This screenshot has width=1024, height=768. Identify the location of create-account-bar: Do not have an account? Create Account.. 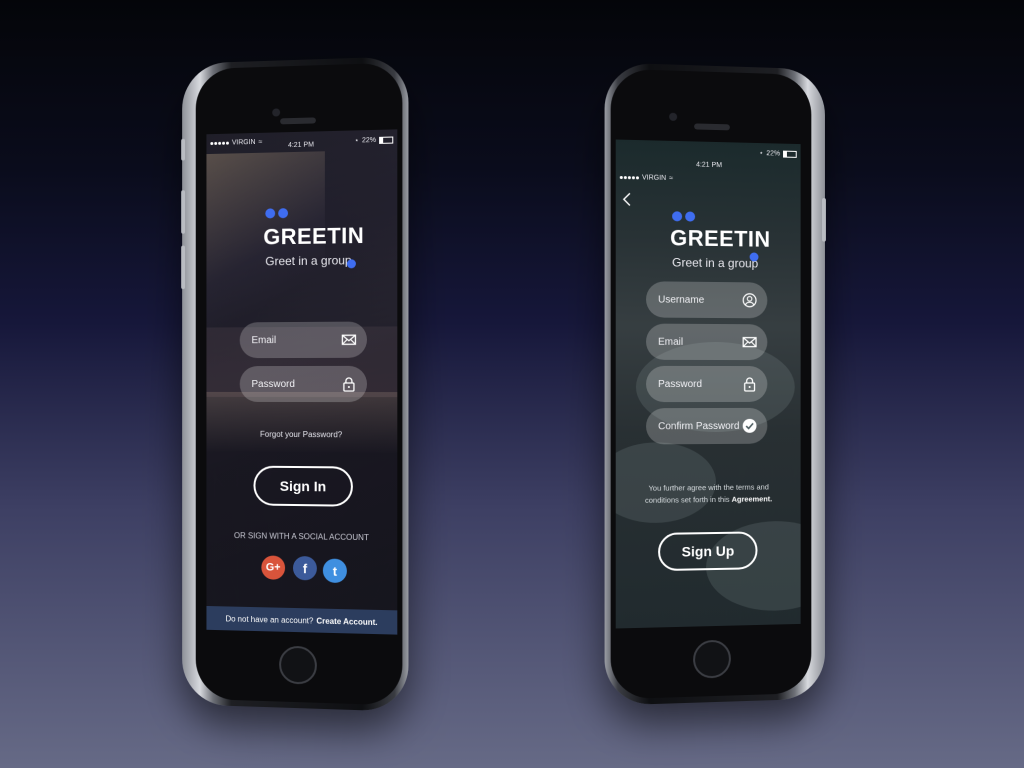
(301, 620).